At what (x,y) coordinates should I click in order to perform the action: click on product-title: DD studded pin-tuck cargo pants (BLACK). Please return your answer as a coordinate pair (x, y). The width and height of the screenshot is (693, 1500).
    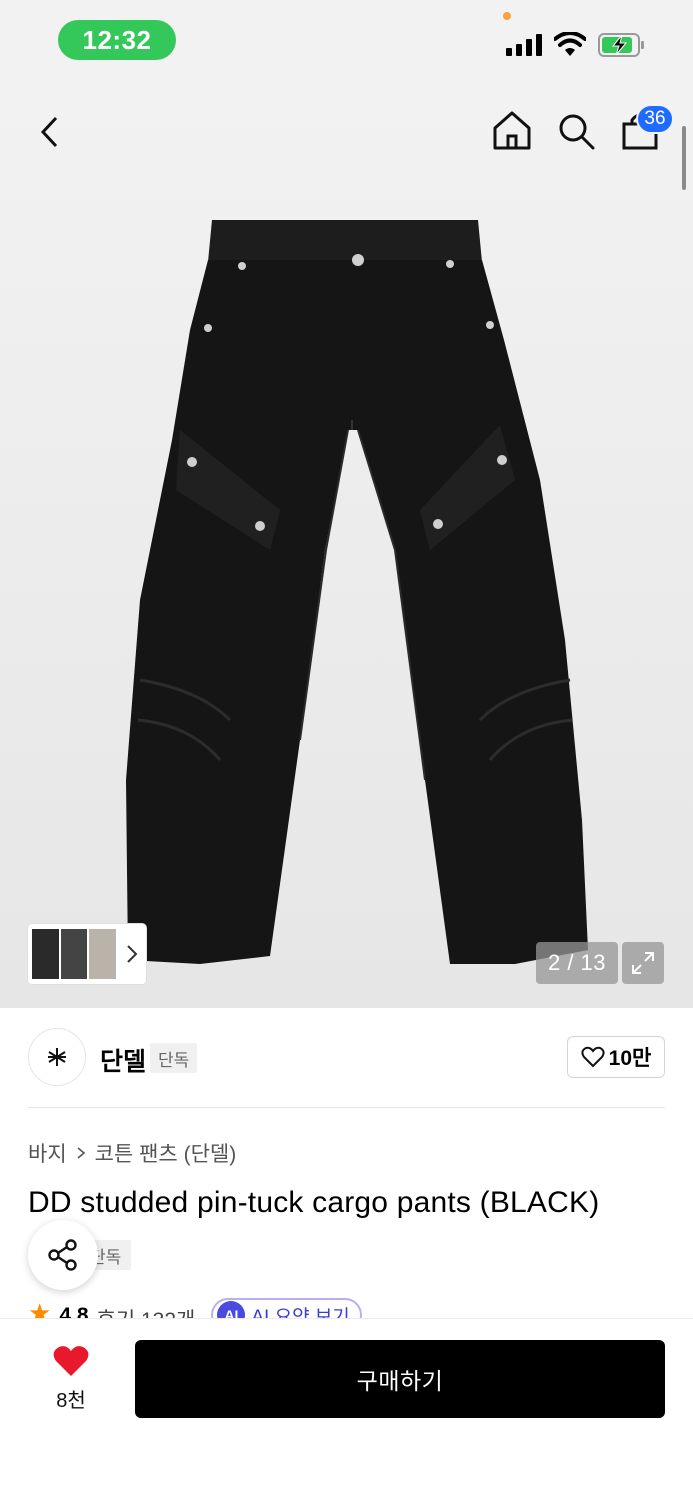
    Looking at the image, I should click on (314, 1202).